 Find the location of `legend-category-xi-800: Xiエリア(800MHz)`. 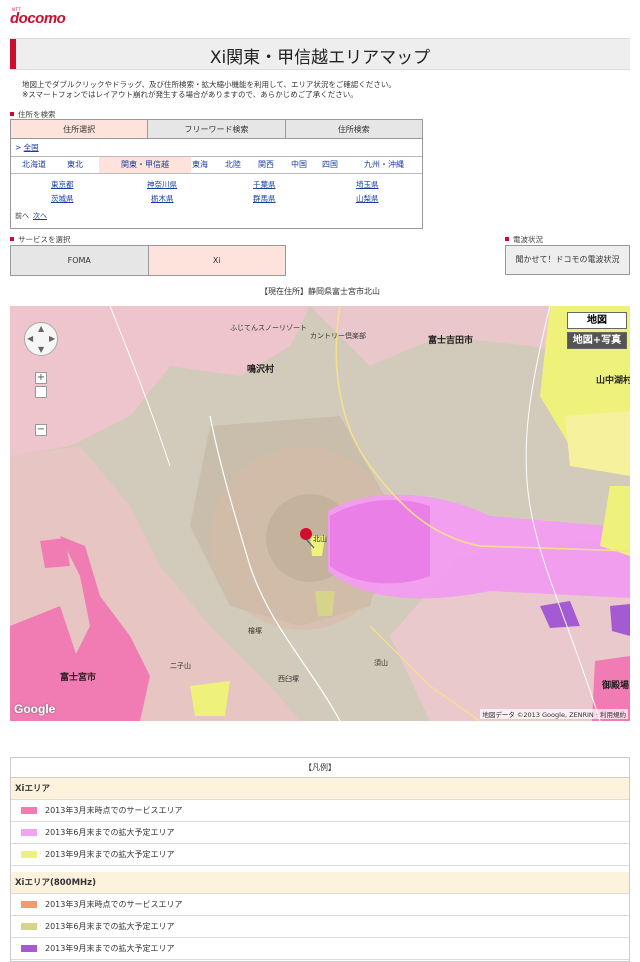

legend-category-xi-800: Xiエリア(800MHz) is located at coordinates (320, 883).